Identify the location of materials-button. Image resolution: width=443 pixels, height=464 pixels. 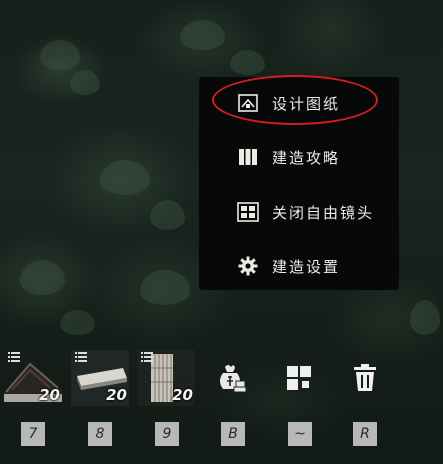
(232, 378).